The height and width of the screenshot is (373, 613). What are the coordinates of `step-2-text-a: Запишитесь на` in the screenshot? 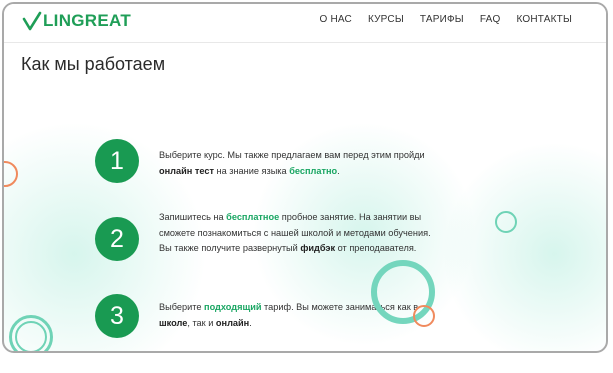 It's located at (193, 217).